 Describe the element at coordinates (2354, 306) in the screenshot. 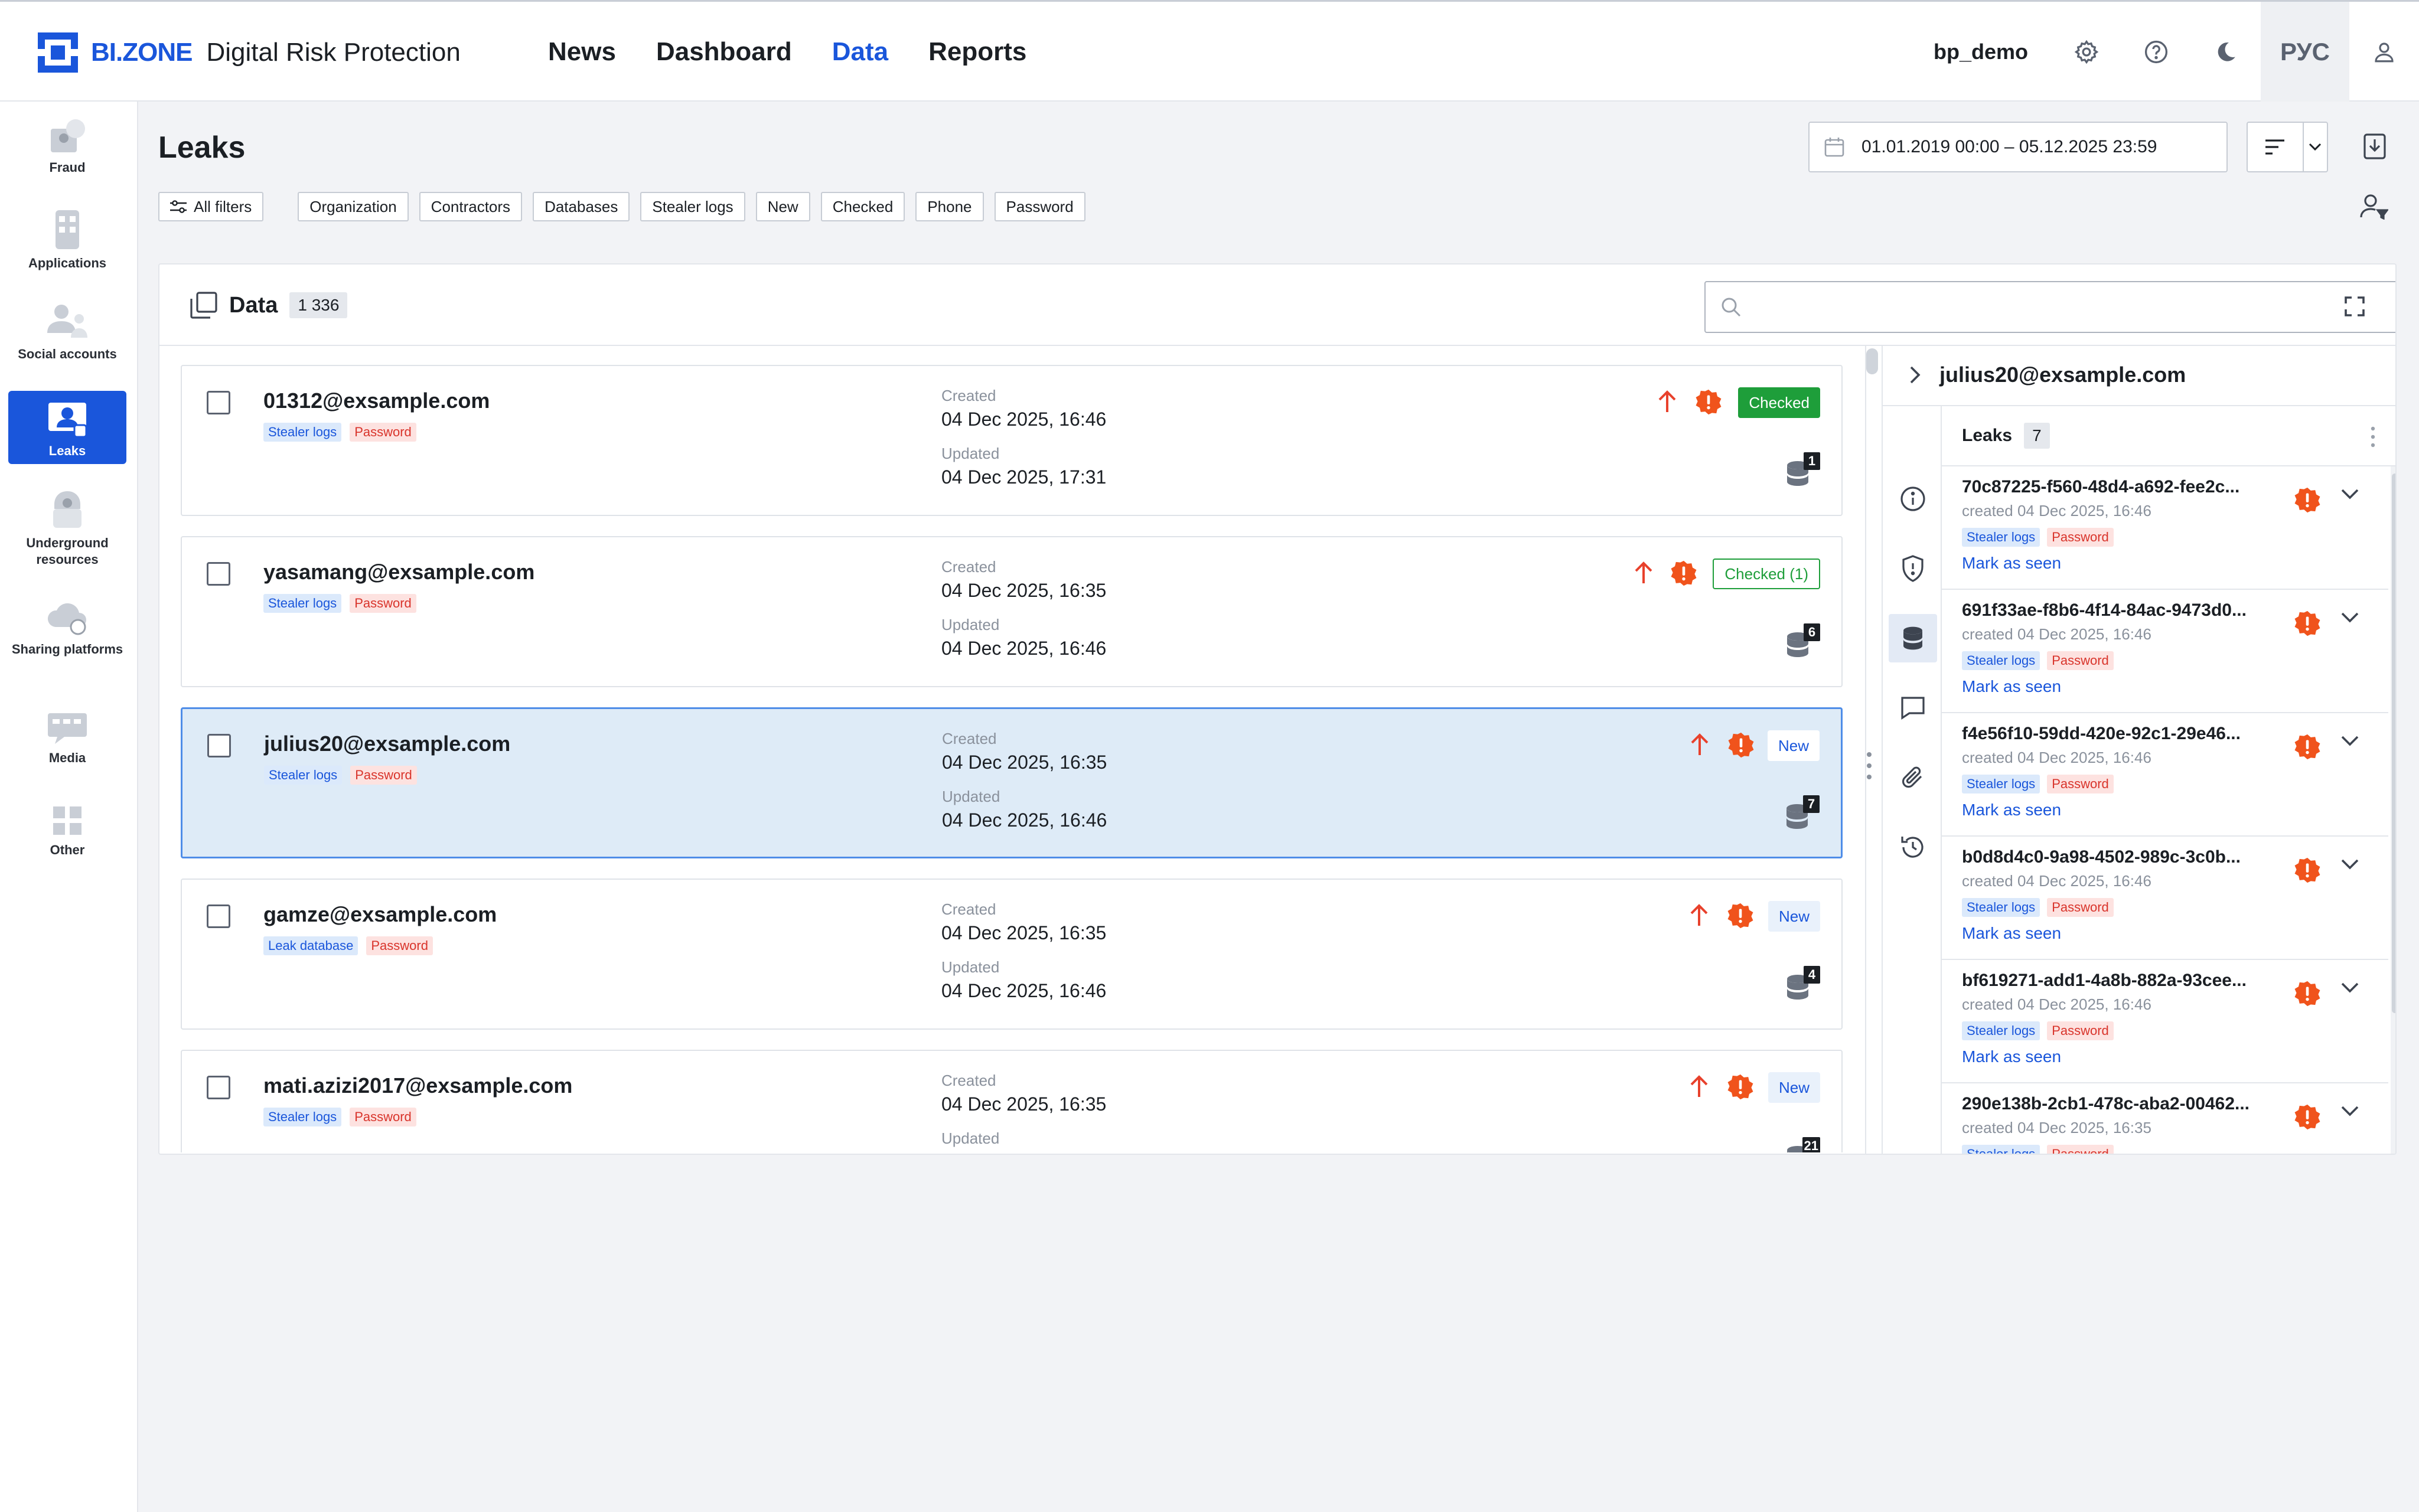

I see `fullscreen-button` at that location.